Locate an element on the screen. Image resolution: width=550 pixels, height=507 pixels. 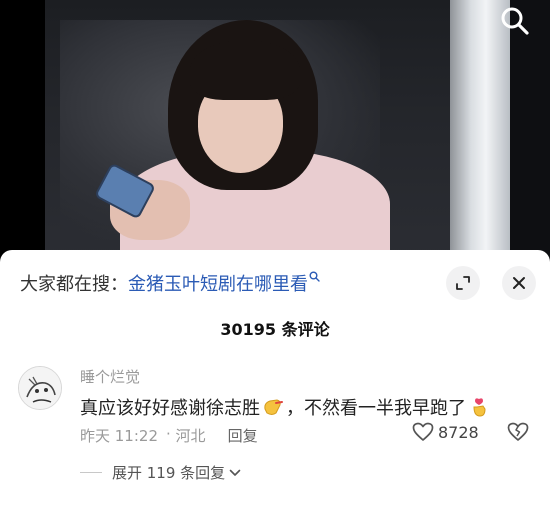
trending-search-prefix: 大家都在搜： is located at coordinates (74, 284).